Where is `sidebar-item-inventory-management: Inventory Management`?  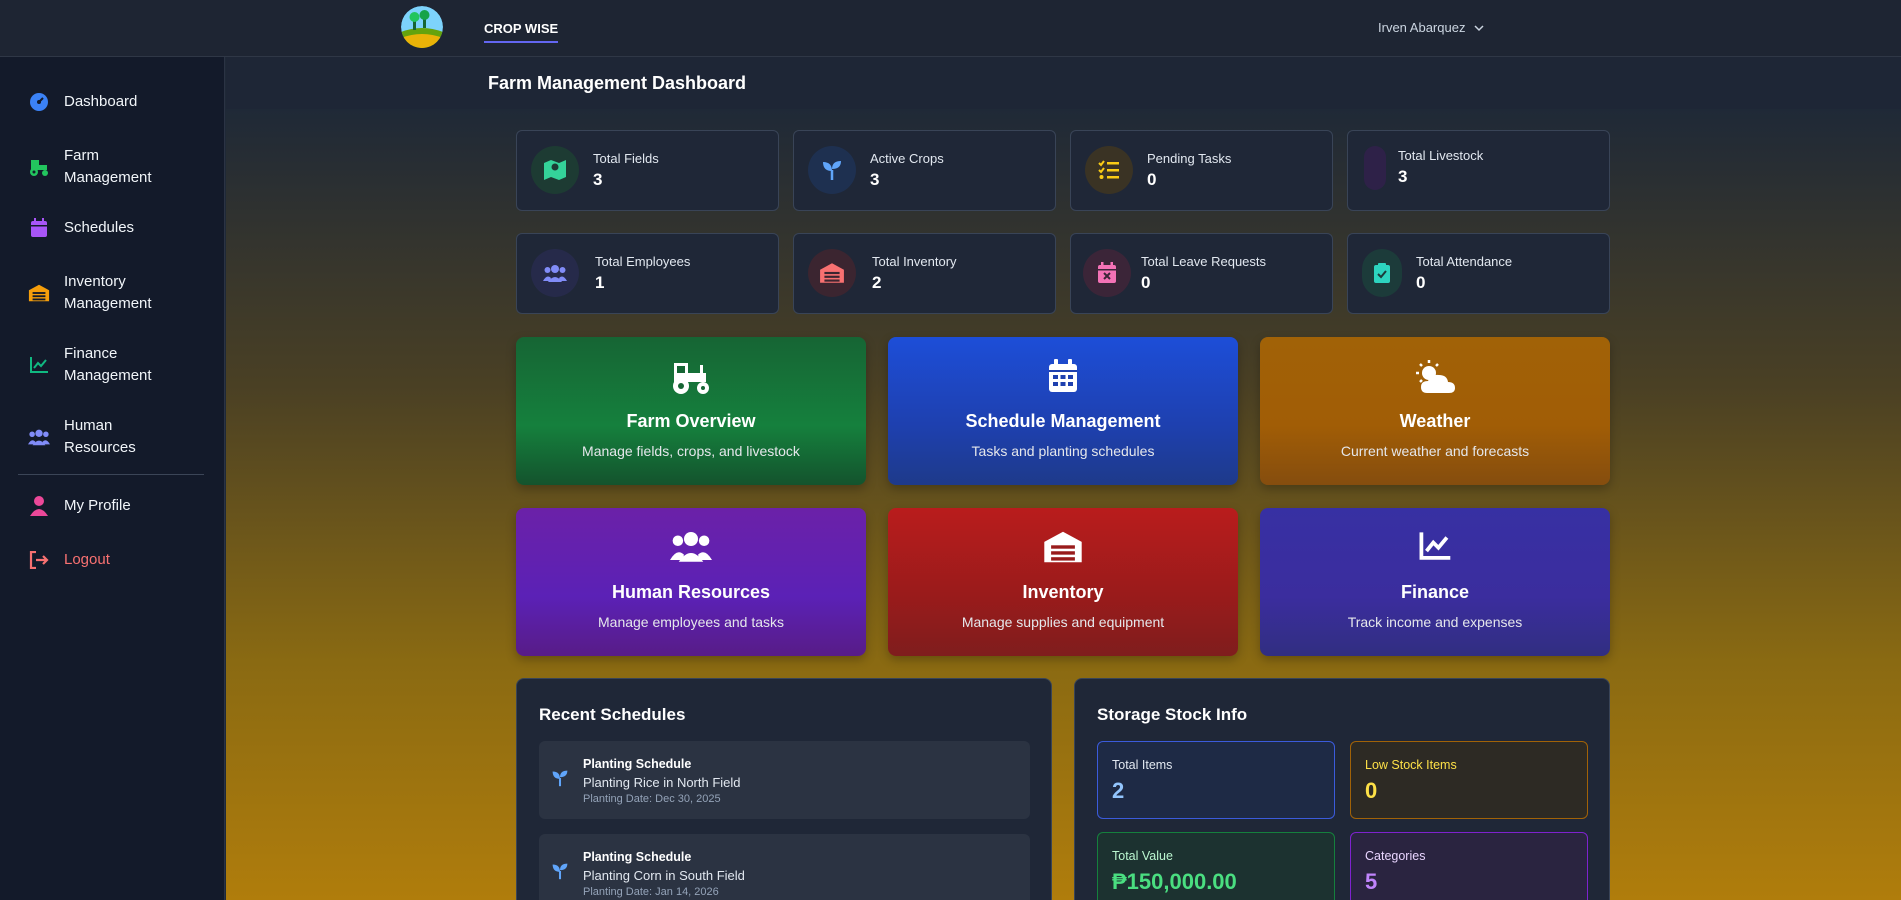
sidebar-item-inventory-management: Inventory Management is located at coordinates (90, 293).